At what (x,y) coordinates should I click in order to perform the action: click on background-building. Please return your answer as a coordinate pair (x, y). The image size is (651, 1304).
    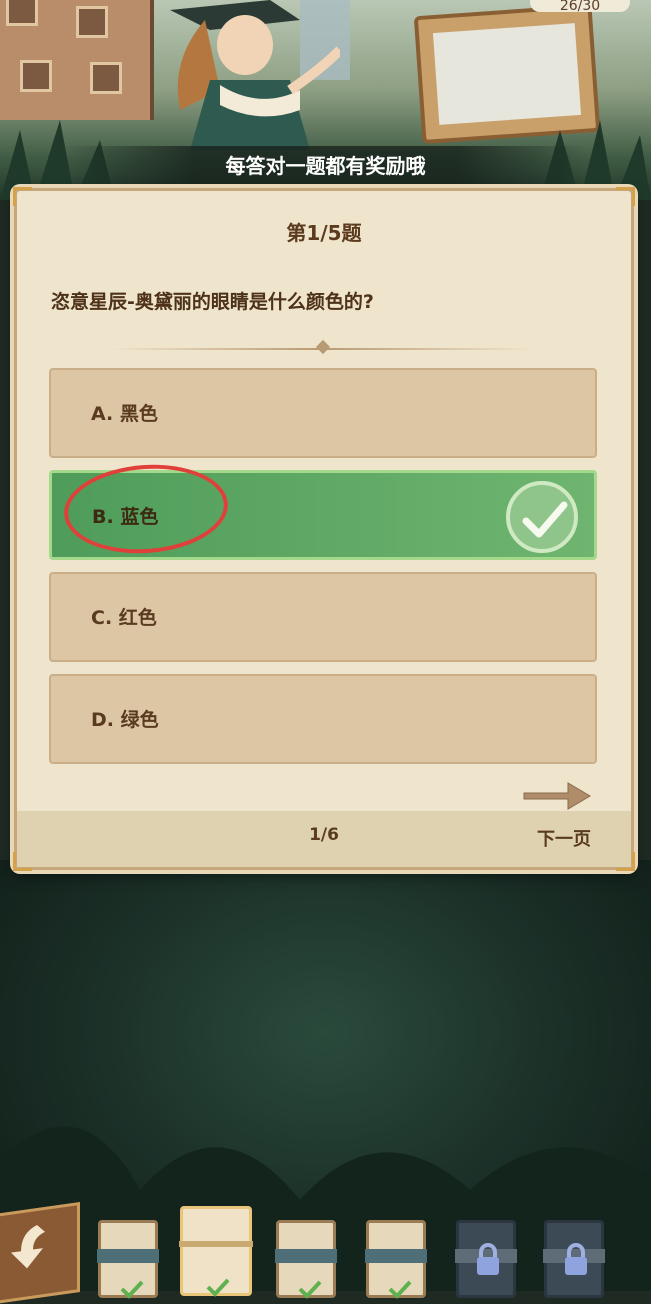
    Looking at the image, I should click on (77, 60).